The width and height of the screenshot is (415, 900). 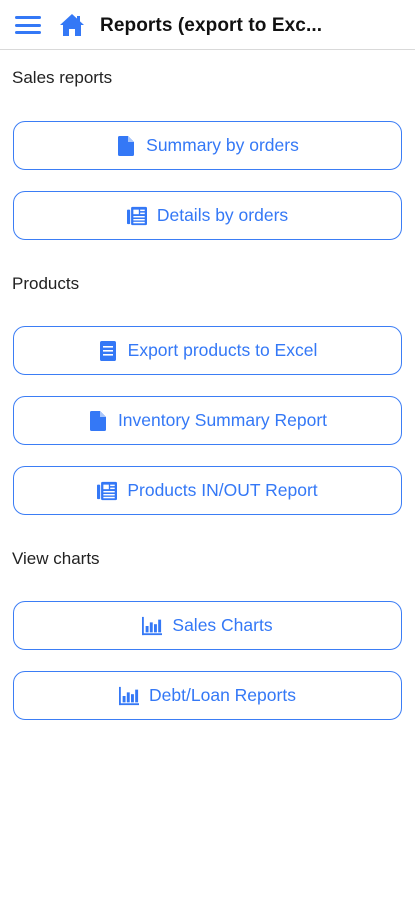 I want to click on file-text-icon, so click(x=108, y=351).